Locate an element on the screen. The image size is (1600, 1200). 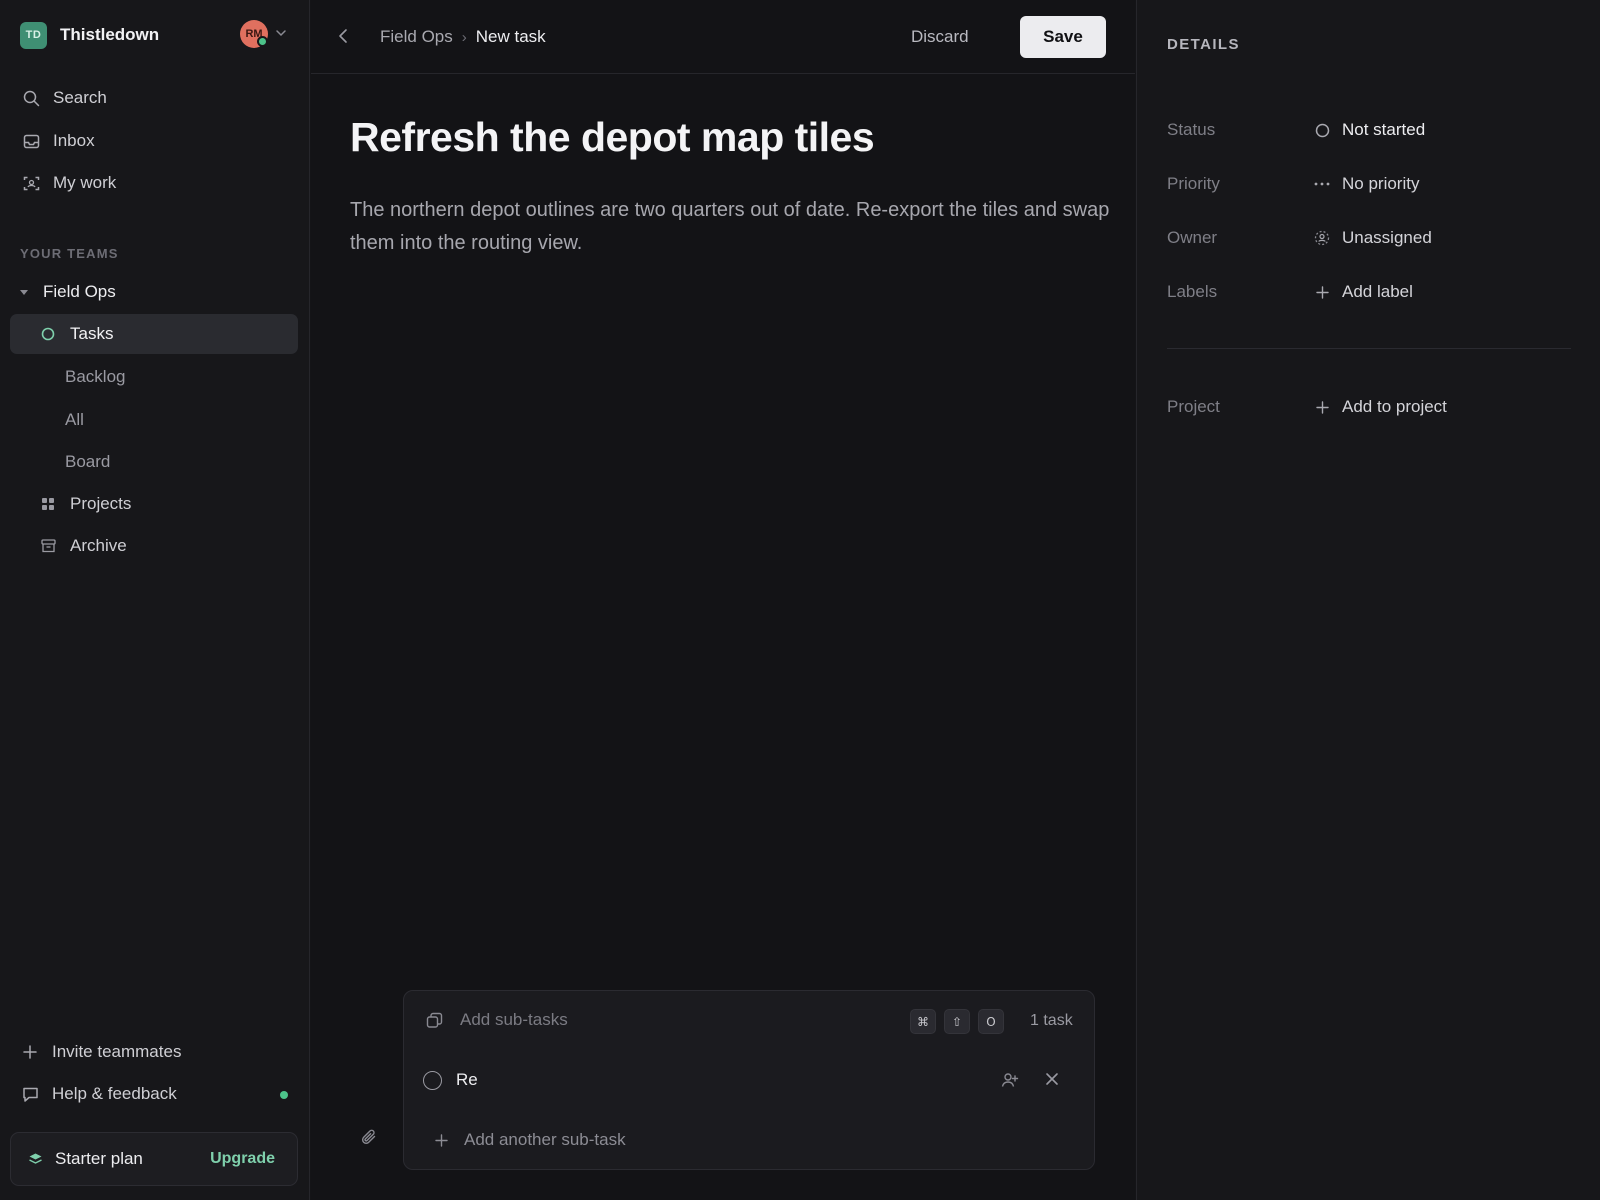
discard-button: Discard is located at coordinates (940, 37).